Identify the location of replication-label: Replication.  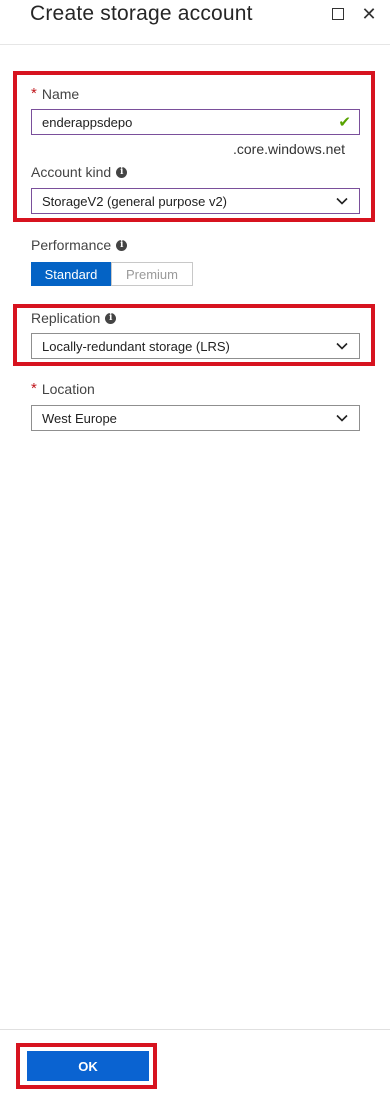
(66, 318).